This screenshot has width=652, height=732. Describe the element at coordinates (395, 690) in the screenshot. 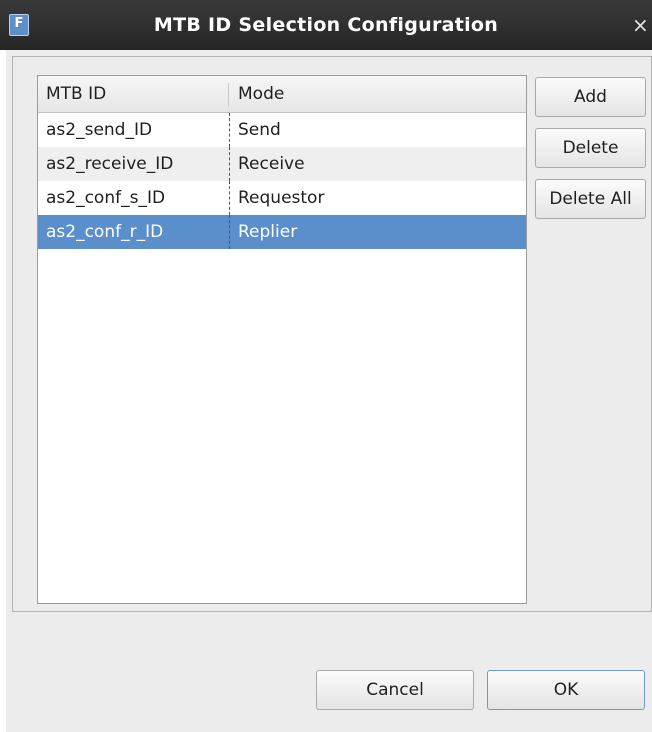

I see `cancel-button: Cancel` at that location.